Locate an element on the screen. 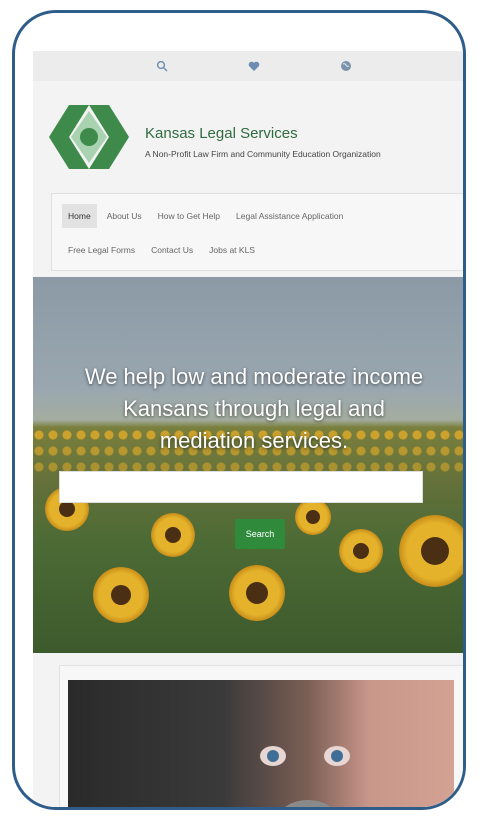 The height and width of the screenshot is (825, 484). content-card is located at coordinates (261, 736).